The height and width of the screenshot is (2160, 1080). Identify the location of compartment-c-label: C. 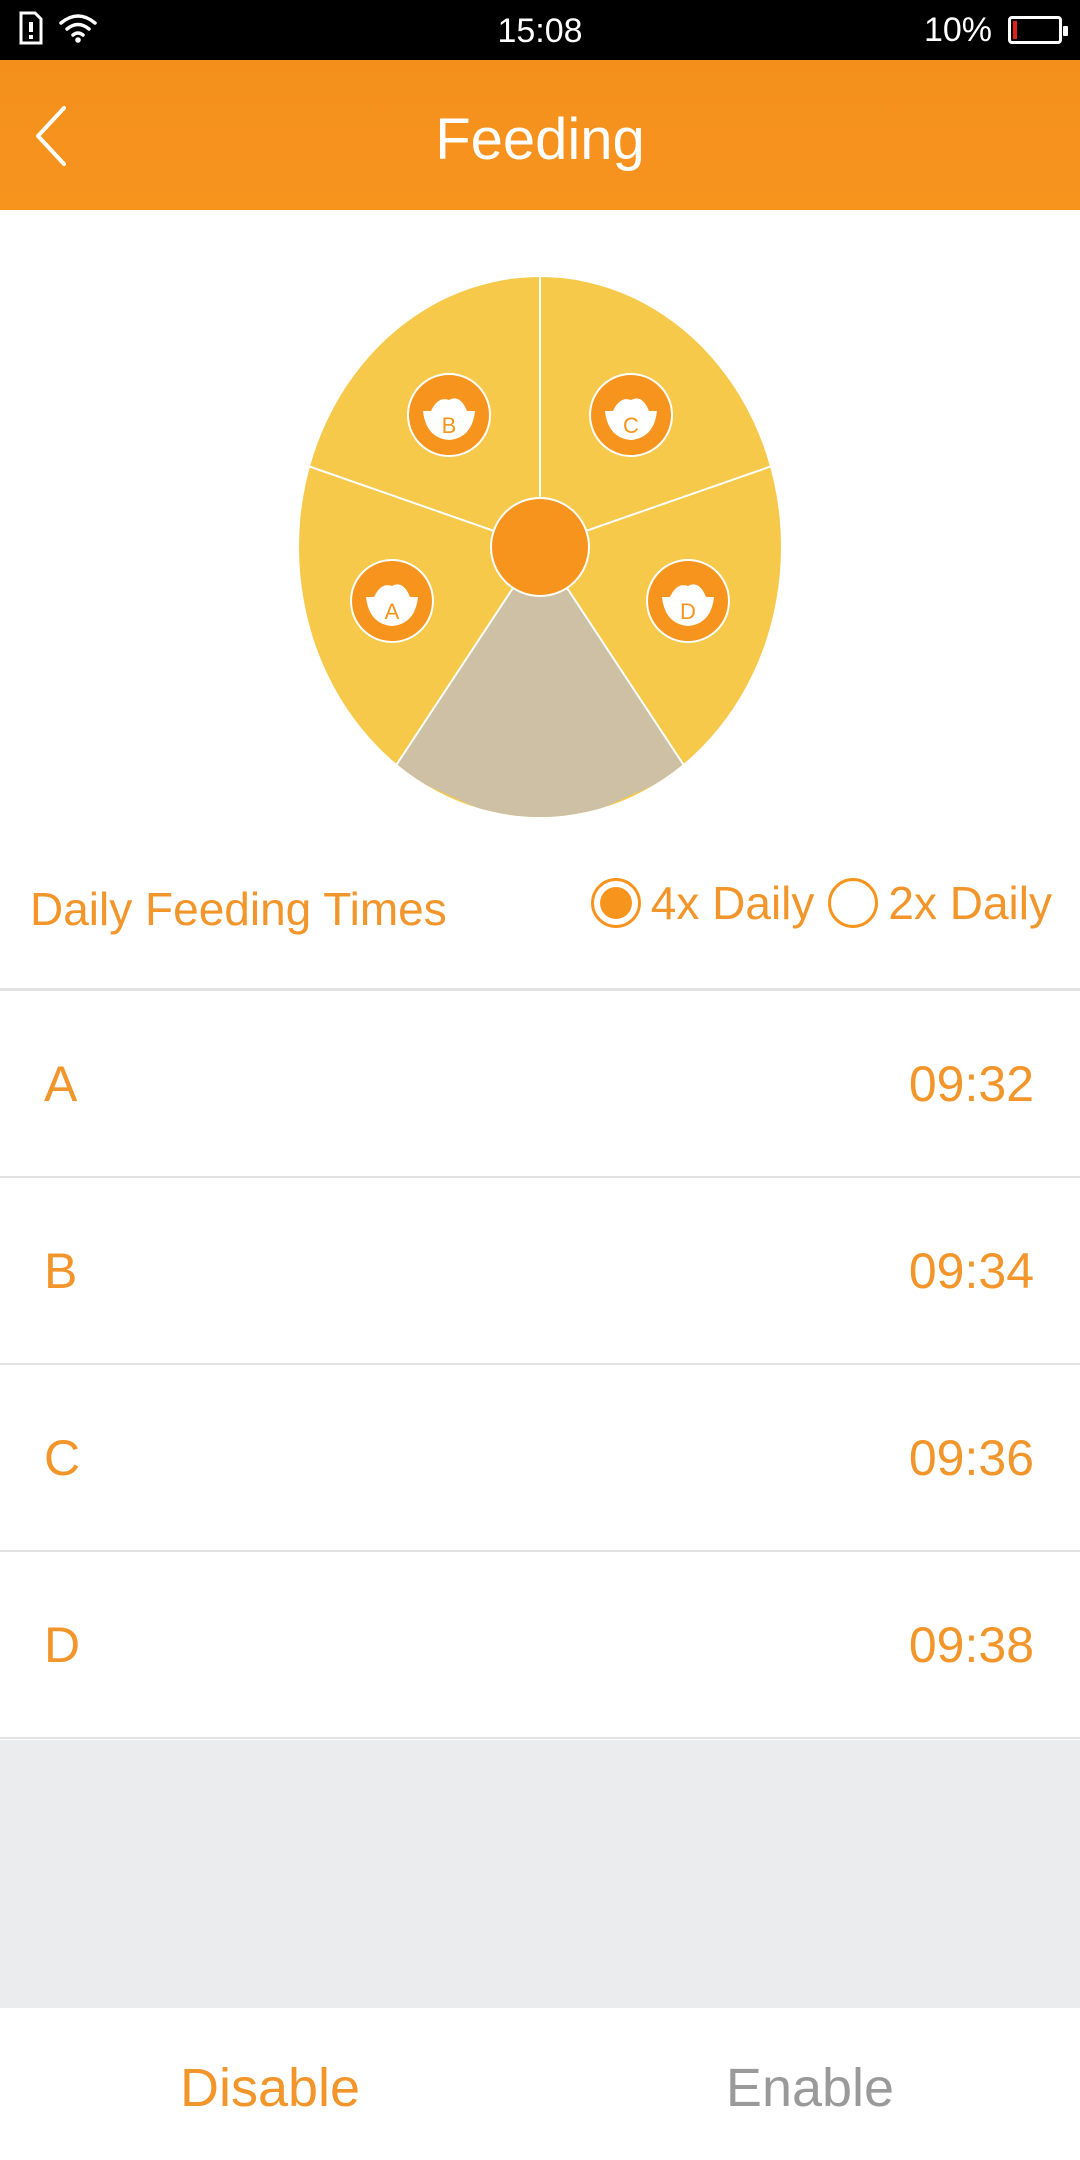
(631, 425).